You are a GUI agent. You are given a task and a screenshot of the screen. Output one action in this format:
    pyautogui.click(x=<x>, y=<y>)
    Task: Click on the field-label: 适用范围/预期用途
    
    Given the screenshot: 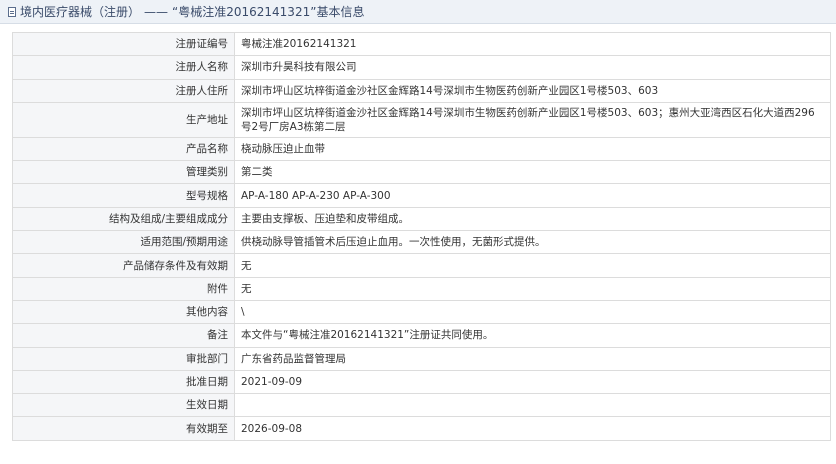 What is the action you would take?
    pyautogui.click(x=123, y=242)
    